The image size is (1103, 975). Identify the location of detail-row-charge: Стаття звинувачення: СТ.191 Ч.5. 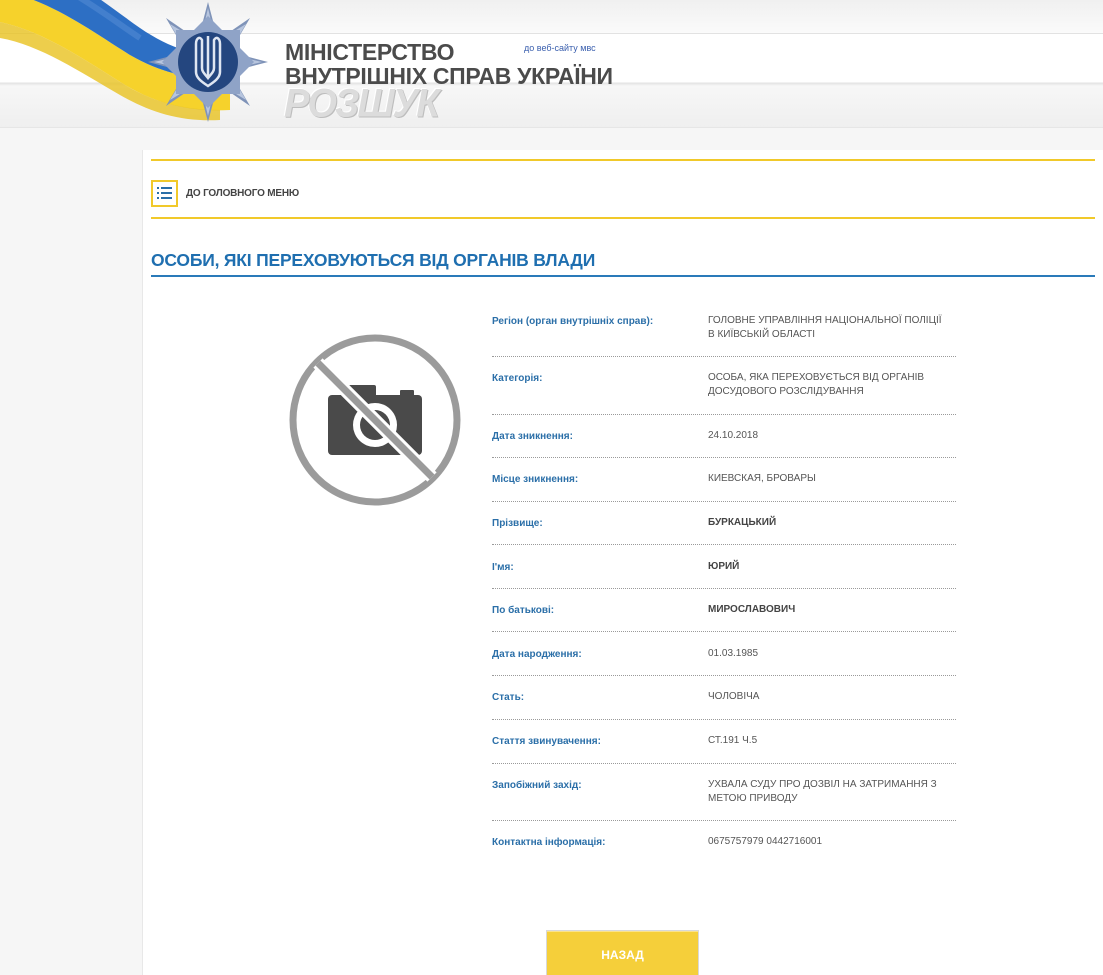
(724, 742).